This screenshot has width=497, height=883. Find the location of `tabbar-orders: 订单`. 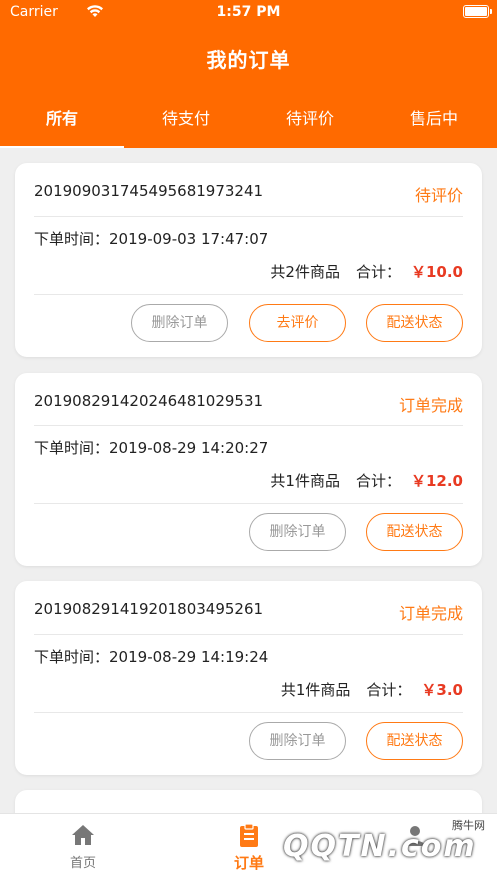

tabbar-orders: 订单 is located at coordinates (249, 847).